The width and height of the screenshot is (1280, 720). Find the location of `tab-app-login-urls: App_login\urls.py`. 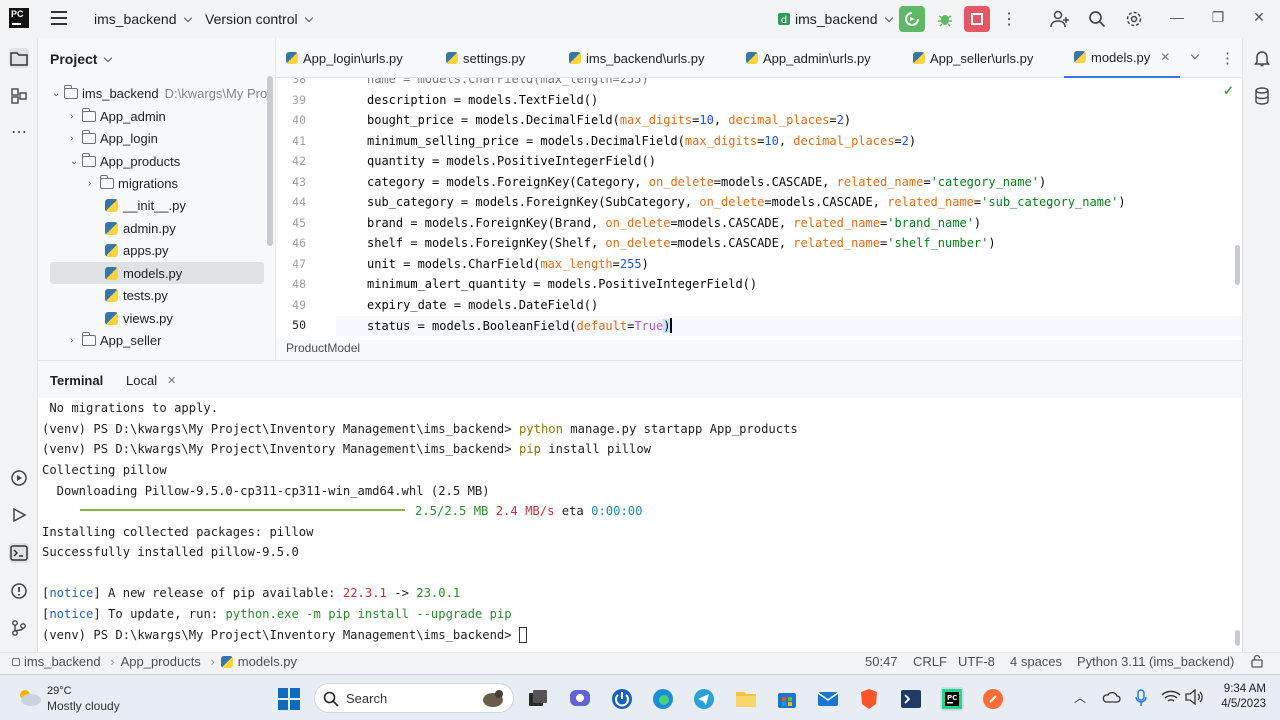

tab-app-login-urls: App_login\urls.py is located at coordinates (344, 58).